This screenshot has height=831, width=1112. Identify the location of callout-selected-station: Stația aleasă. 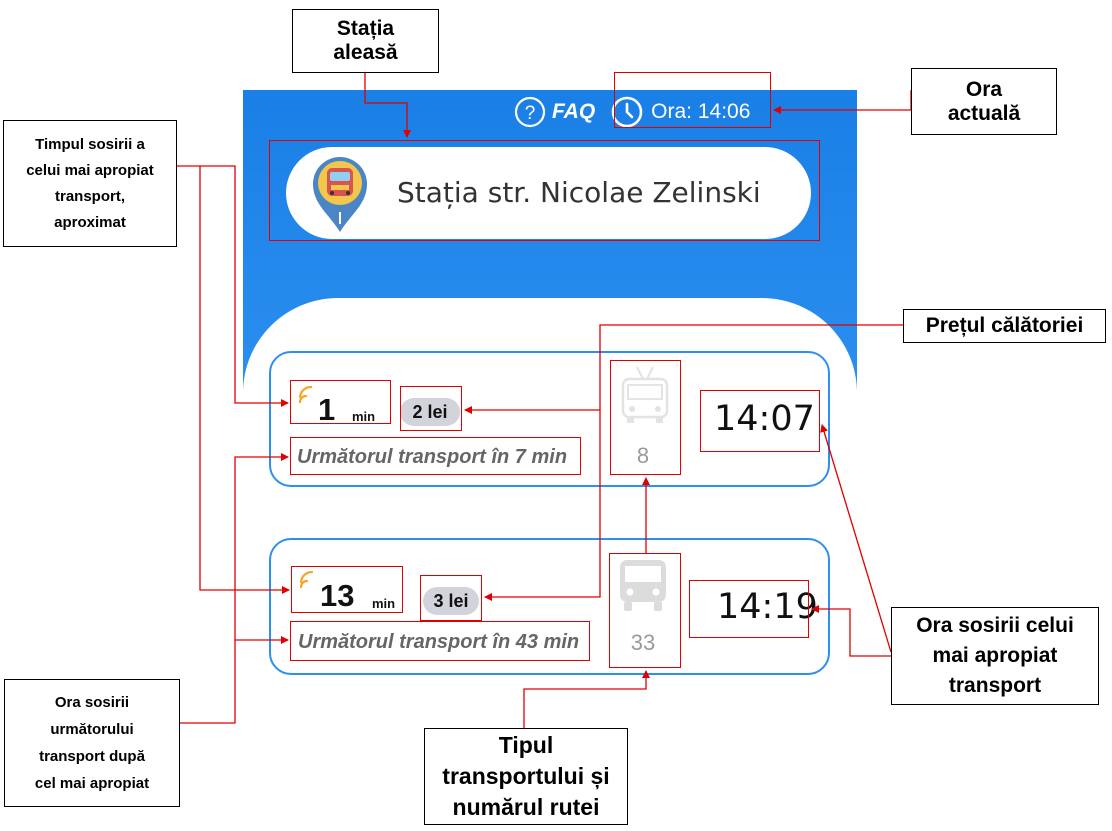
(365, 41).